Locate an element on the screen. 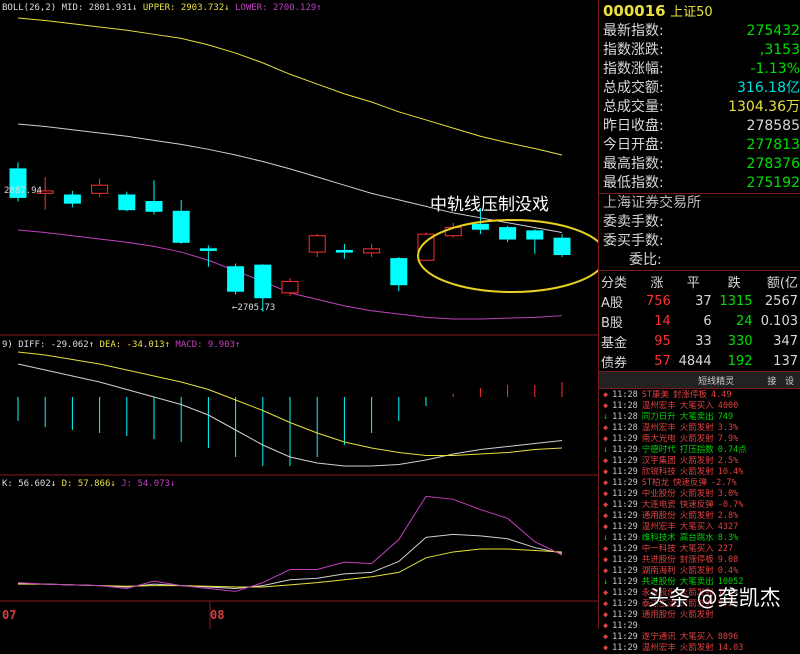  short-elves-item: ◆ 11:28 温州宏丰 大笔买入 4000 is located at coordinates (701, 406).